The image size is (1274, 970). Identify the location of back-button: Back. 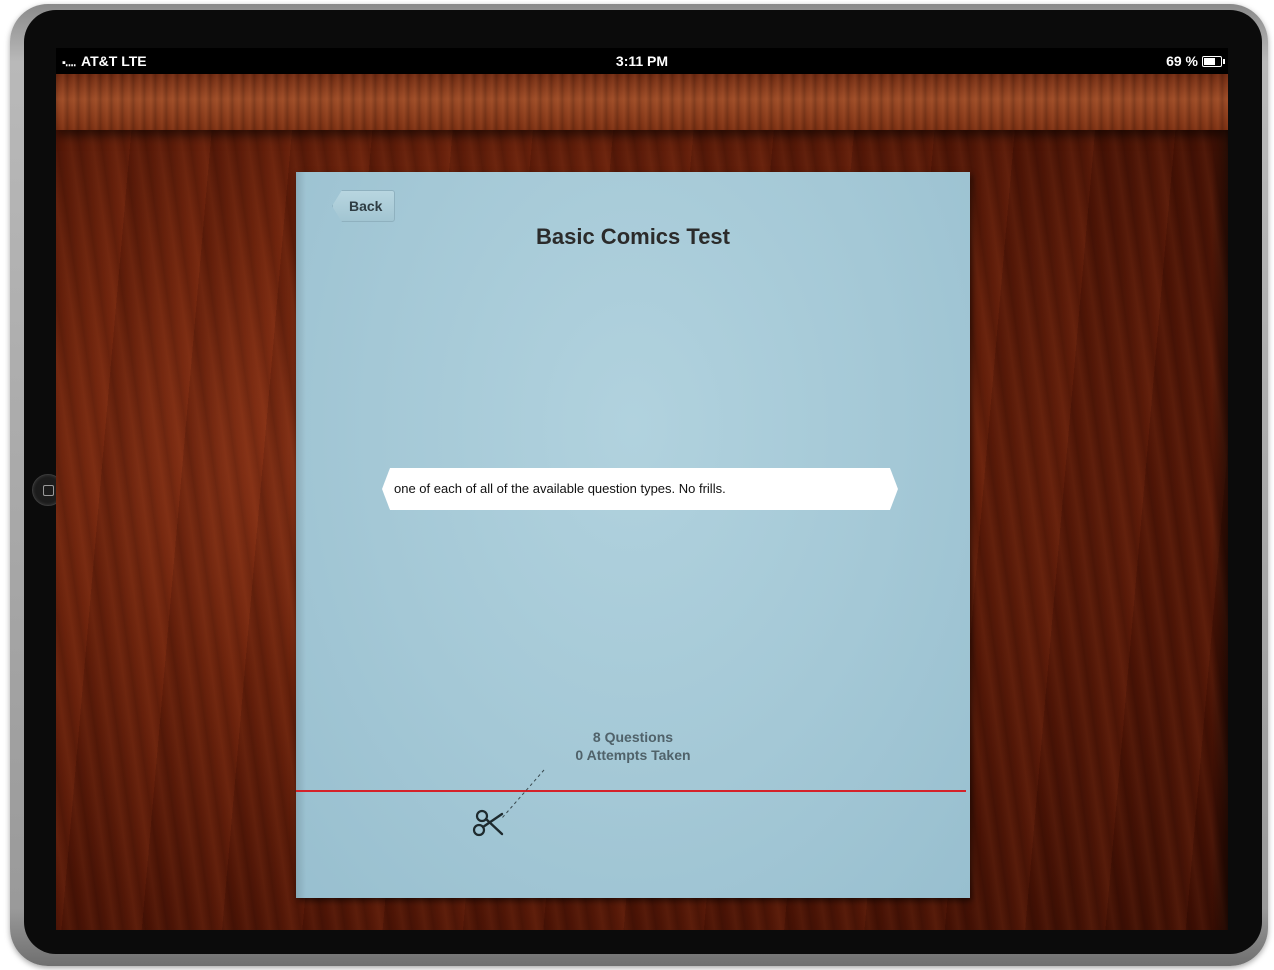
(364, 206).